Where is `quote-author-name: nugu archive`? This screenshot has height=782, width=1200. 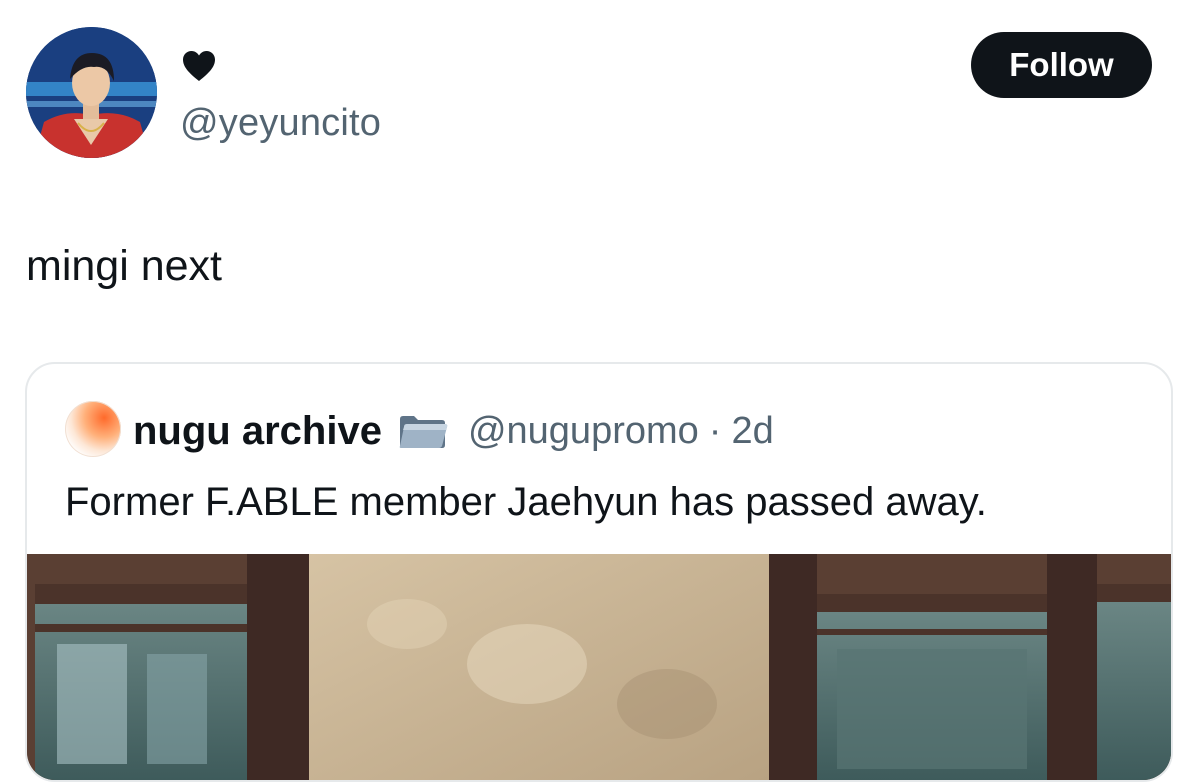
quote-author-name: nugu archive is located at coordinates (257, 431).